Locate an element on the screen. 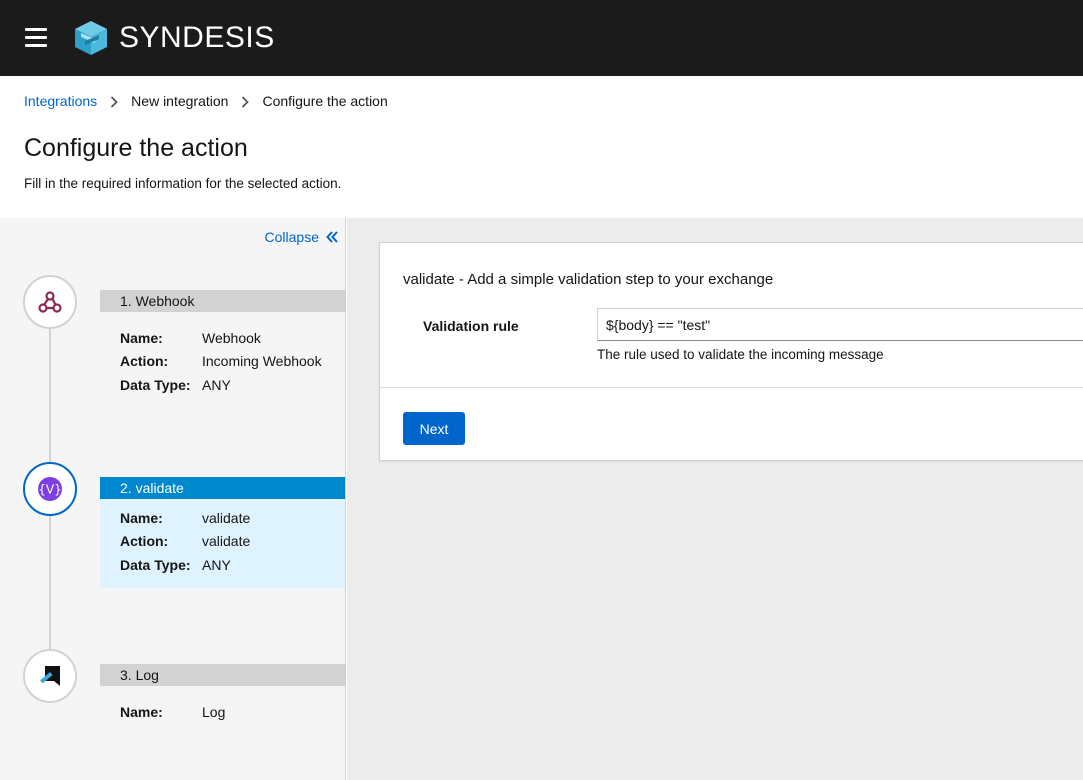 This screenshot has height=780, width=1083. detail-value: Webhook is located at coordinates (231, 337).